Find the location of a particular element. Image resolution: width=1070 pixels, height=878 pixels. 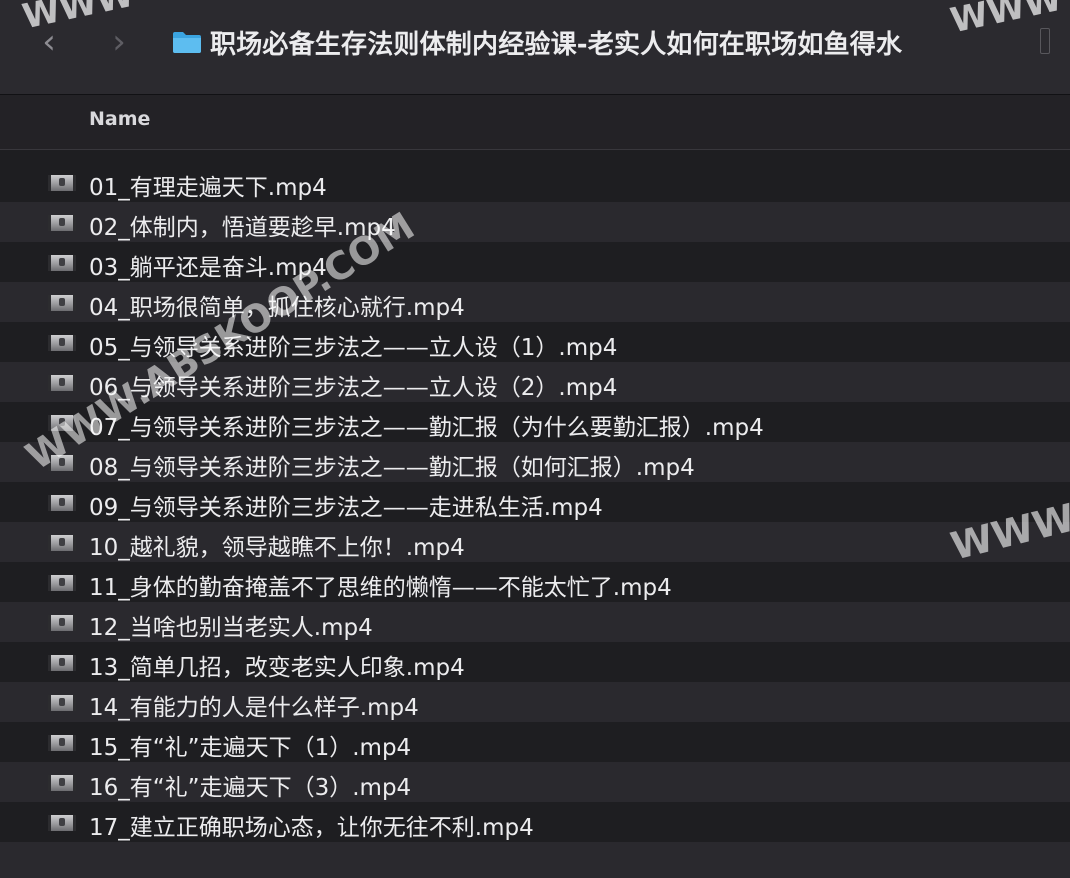

forward-button: › is located at coordinates (119, 42).